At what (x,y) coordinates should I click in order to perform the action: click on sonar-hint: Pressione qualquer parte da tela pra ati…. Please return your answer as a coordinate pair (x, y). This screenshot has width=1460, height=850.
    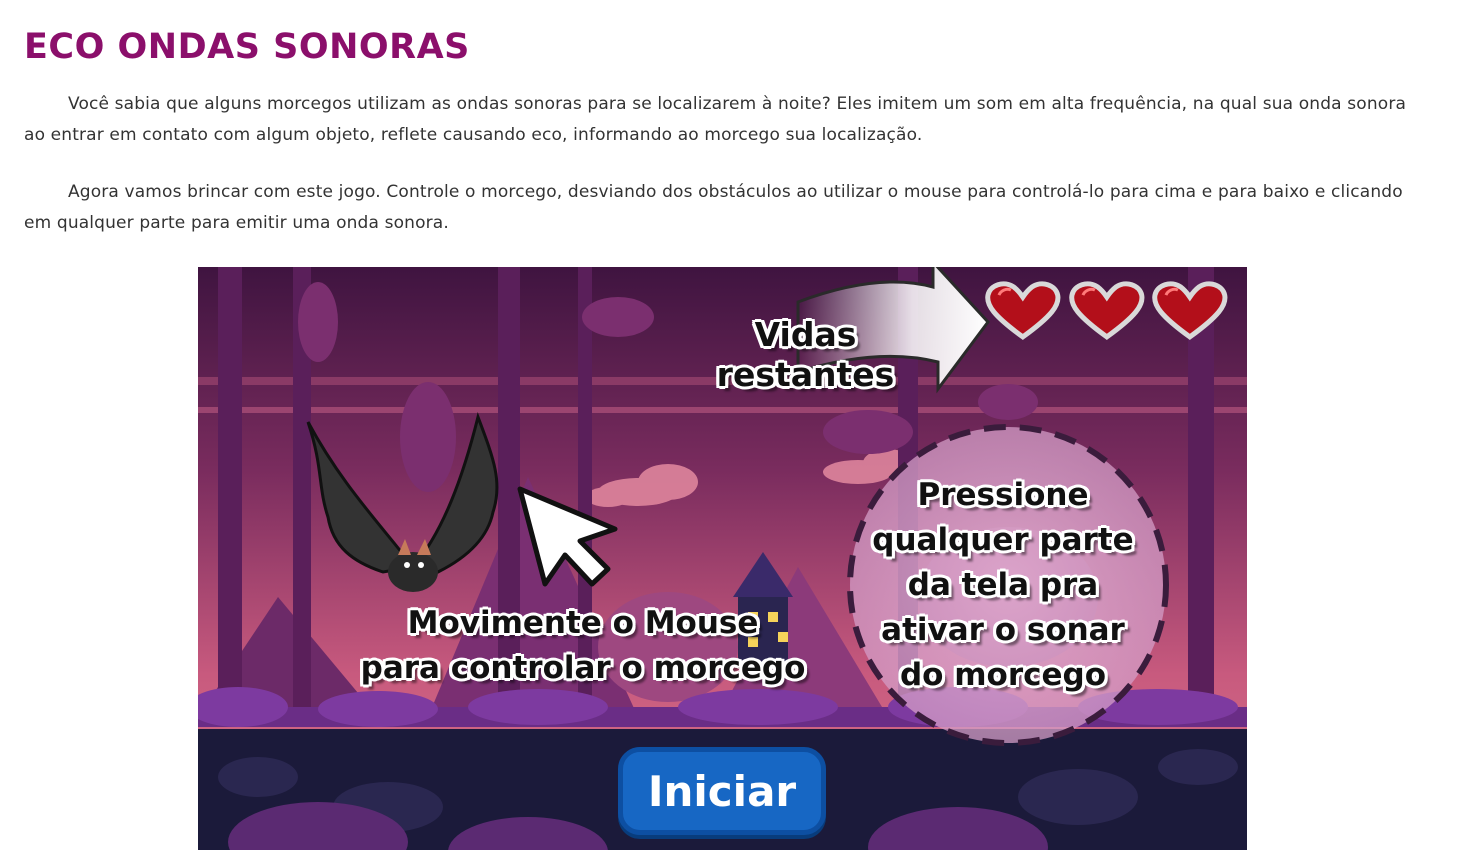
    Looking at the image, I should click on (1003, 585).